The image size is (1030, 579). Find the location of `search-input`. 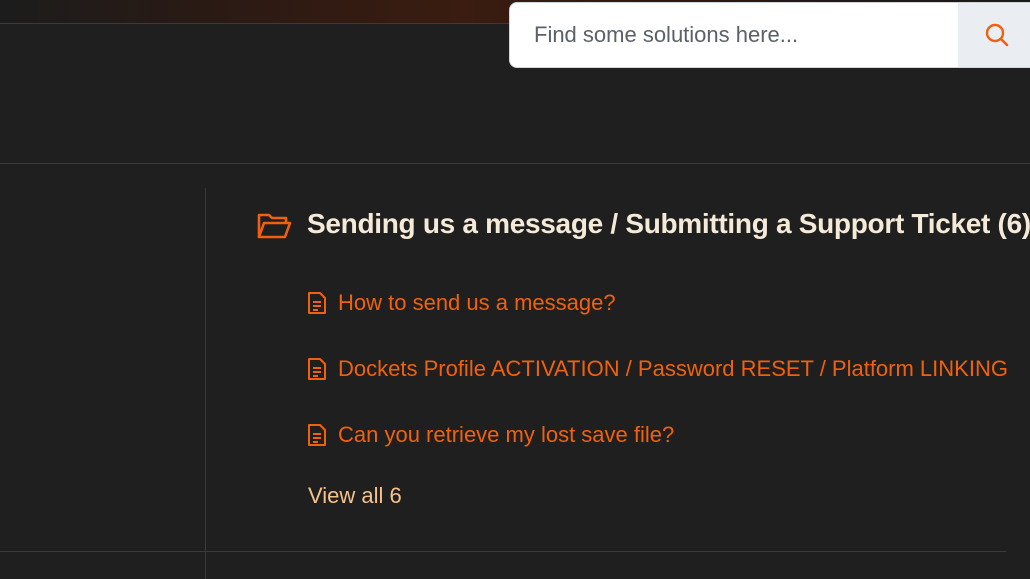

search-input is located at coordinates (734, 35).